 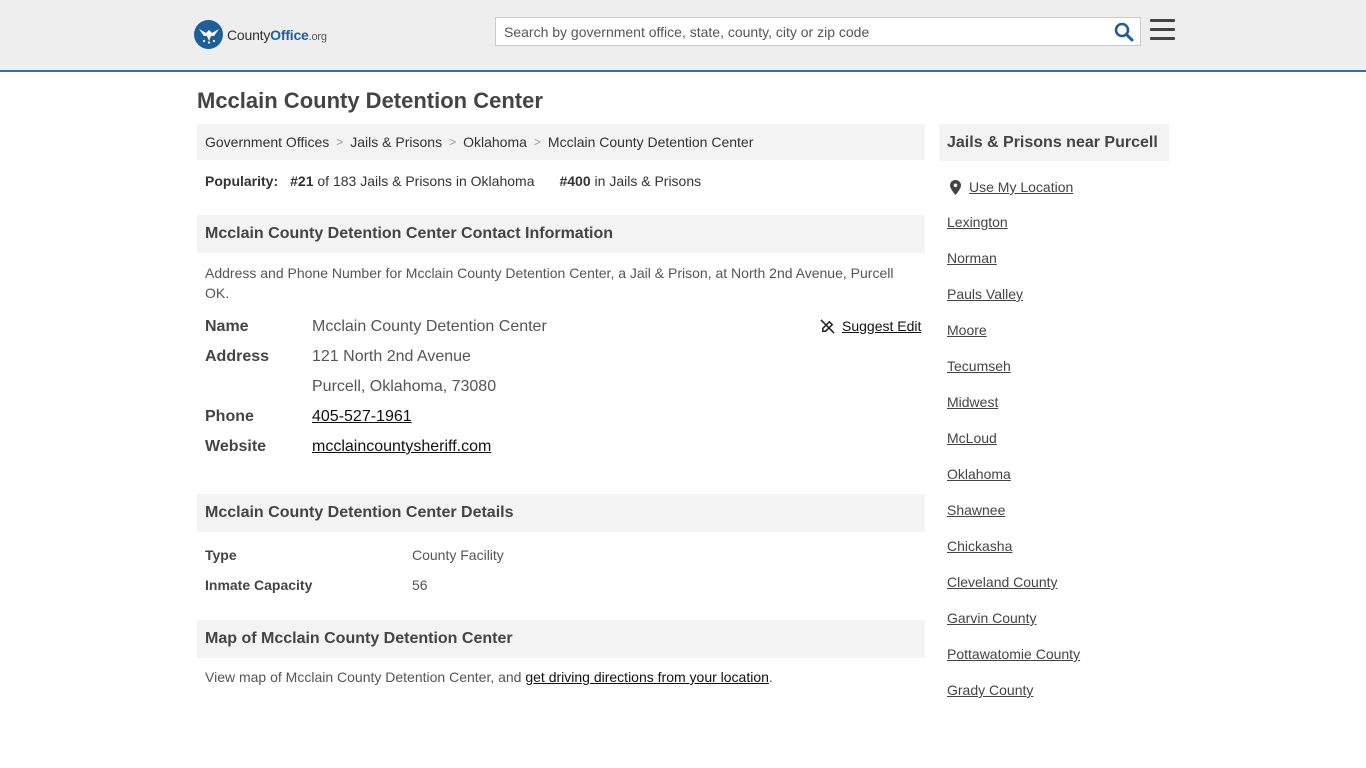 I want to click on popularity-label: Popularity:, so click(x=242, y=181).